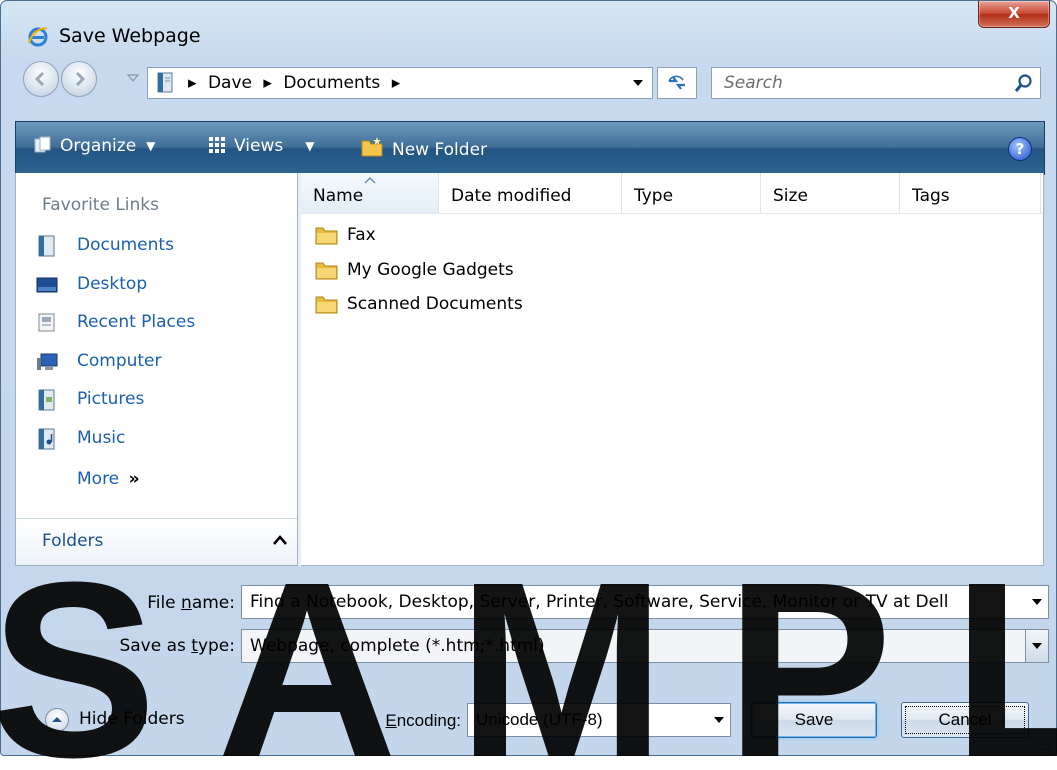 The width and height of the screenshot is (1057, 770). What do you see at coordinates (970, 193) in the screenshot?
I see `column-header-tags: Tags` at bounding box center [970, 193].